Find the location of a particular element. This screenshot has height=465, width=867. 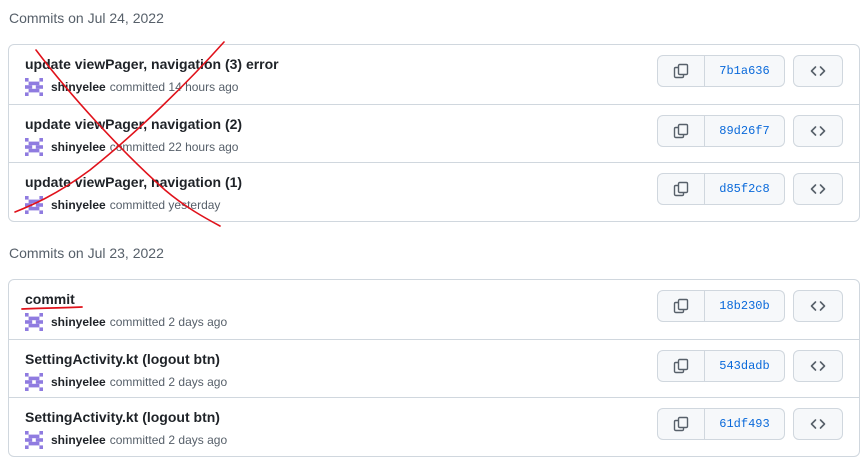

commit-actions: 61df493 is located at coordinates (750, 424).